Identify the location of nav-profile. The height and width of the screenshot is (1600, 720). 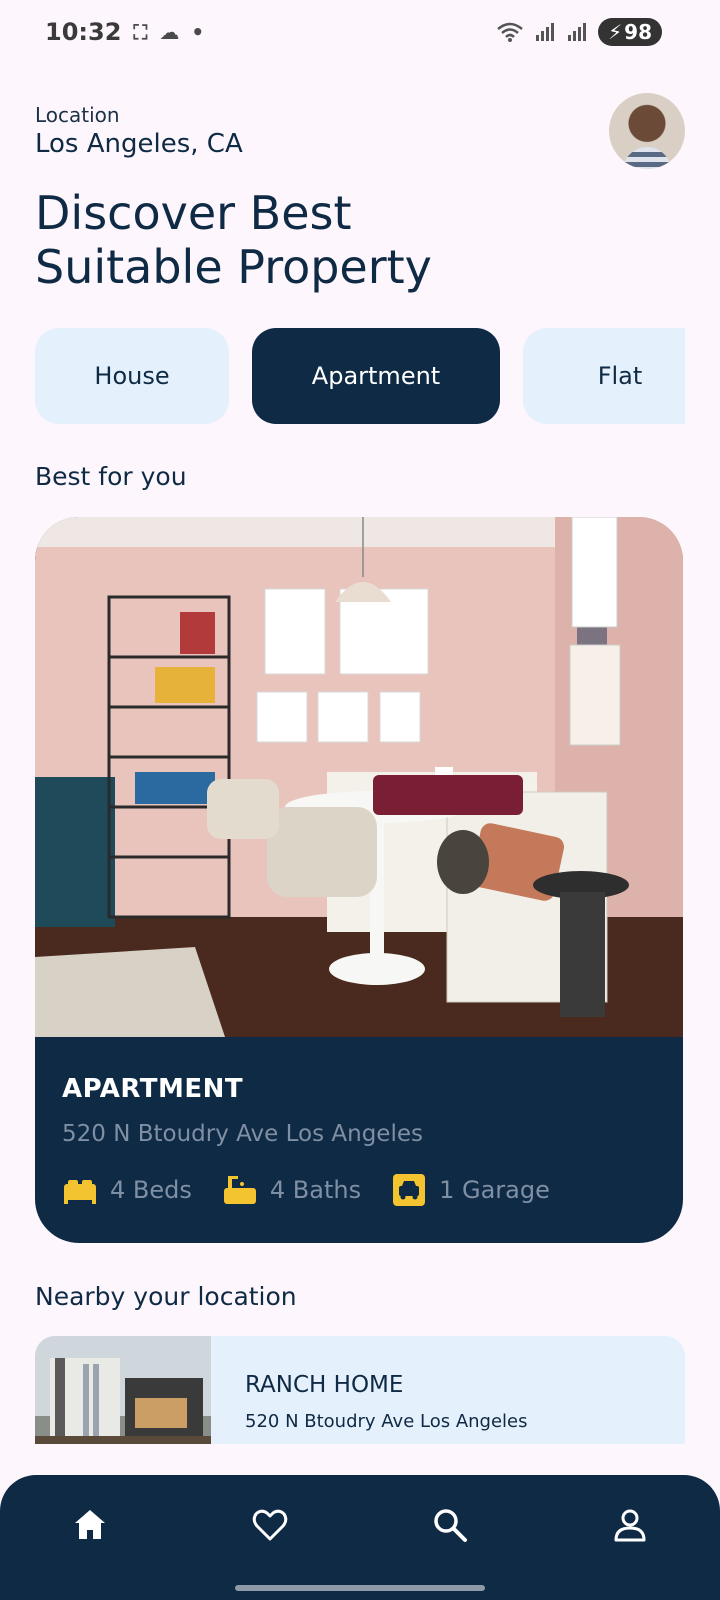
(630, 1525).